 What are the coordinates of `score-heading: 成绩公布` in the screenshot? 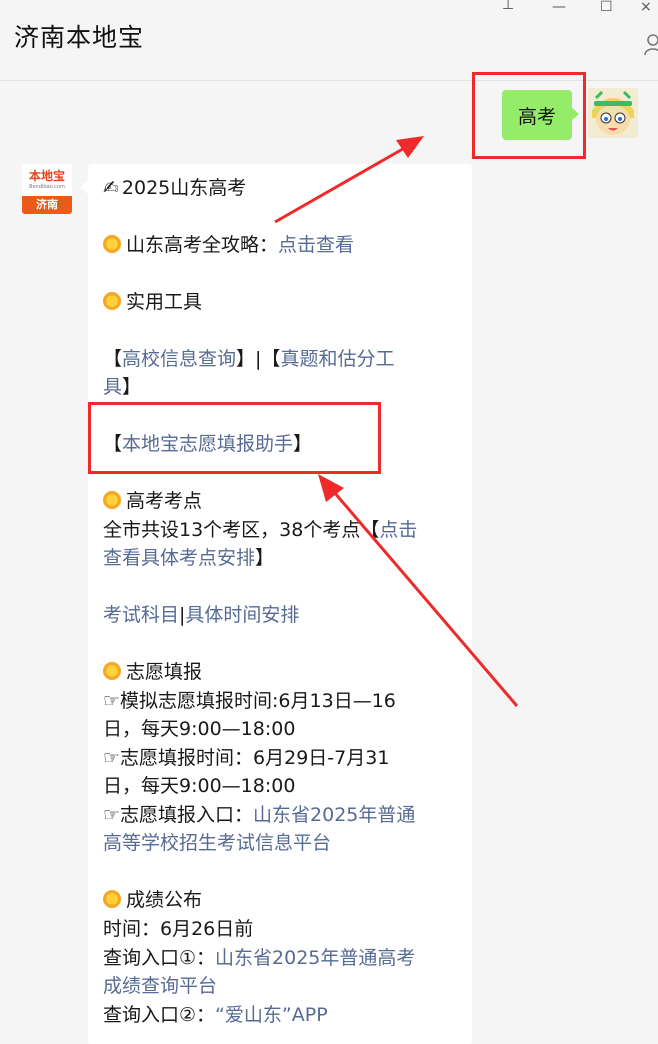 It's located at (164, 900).